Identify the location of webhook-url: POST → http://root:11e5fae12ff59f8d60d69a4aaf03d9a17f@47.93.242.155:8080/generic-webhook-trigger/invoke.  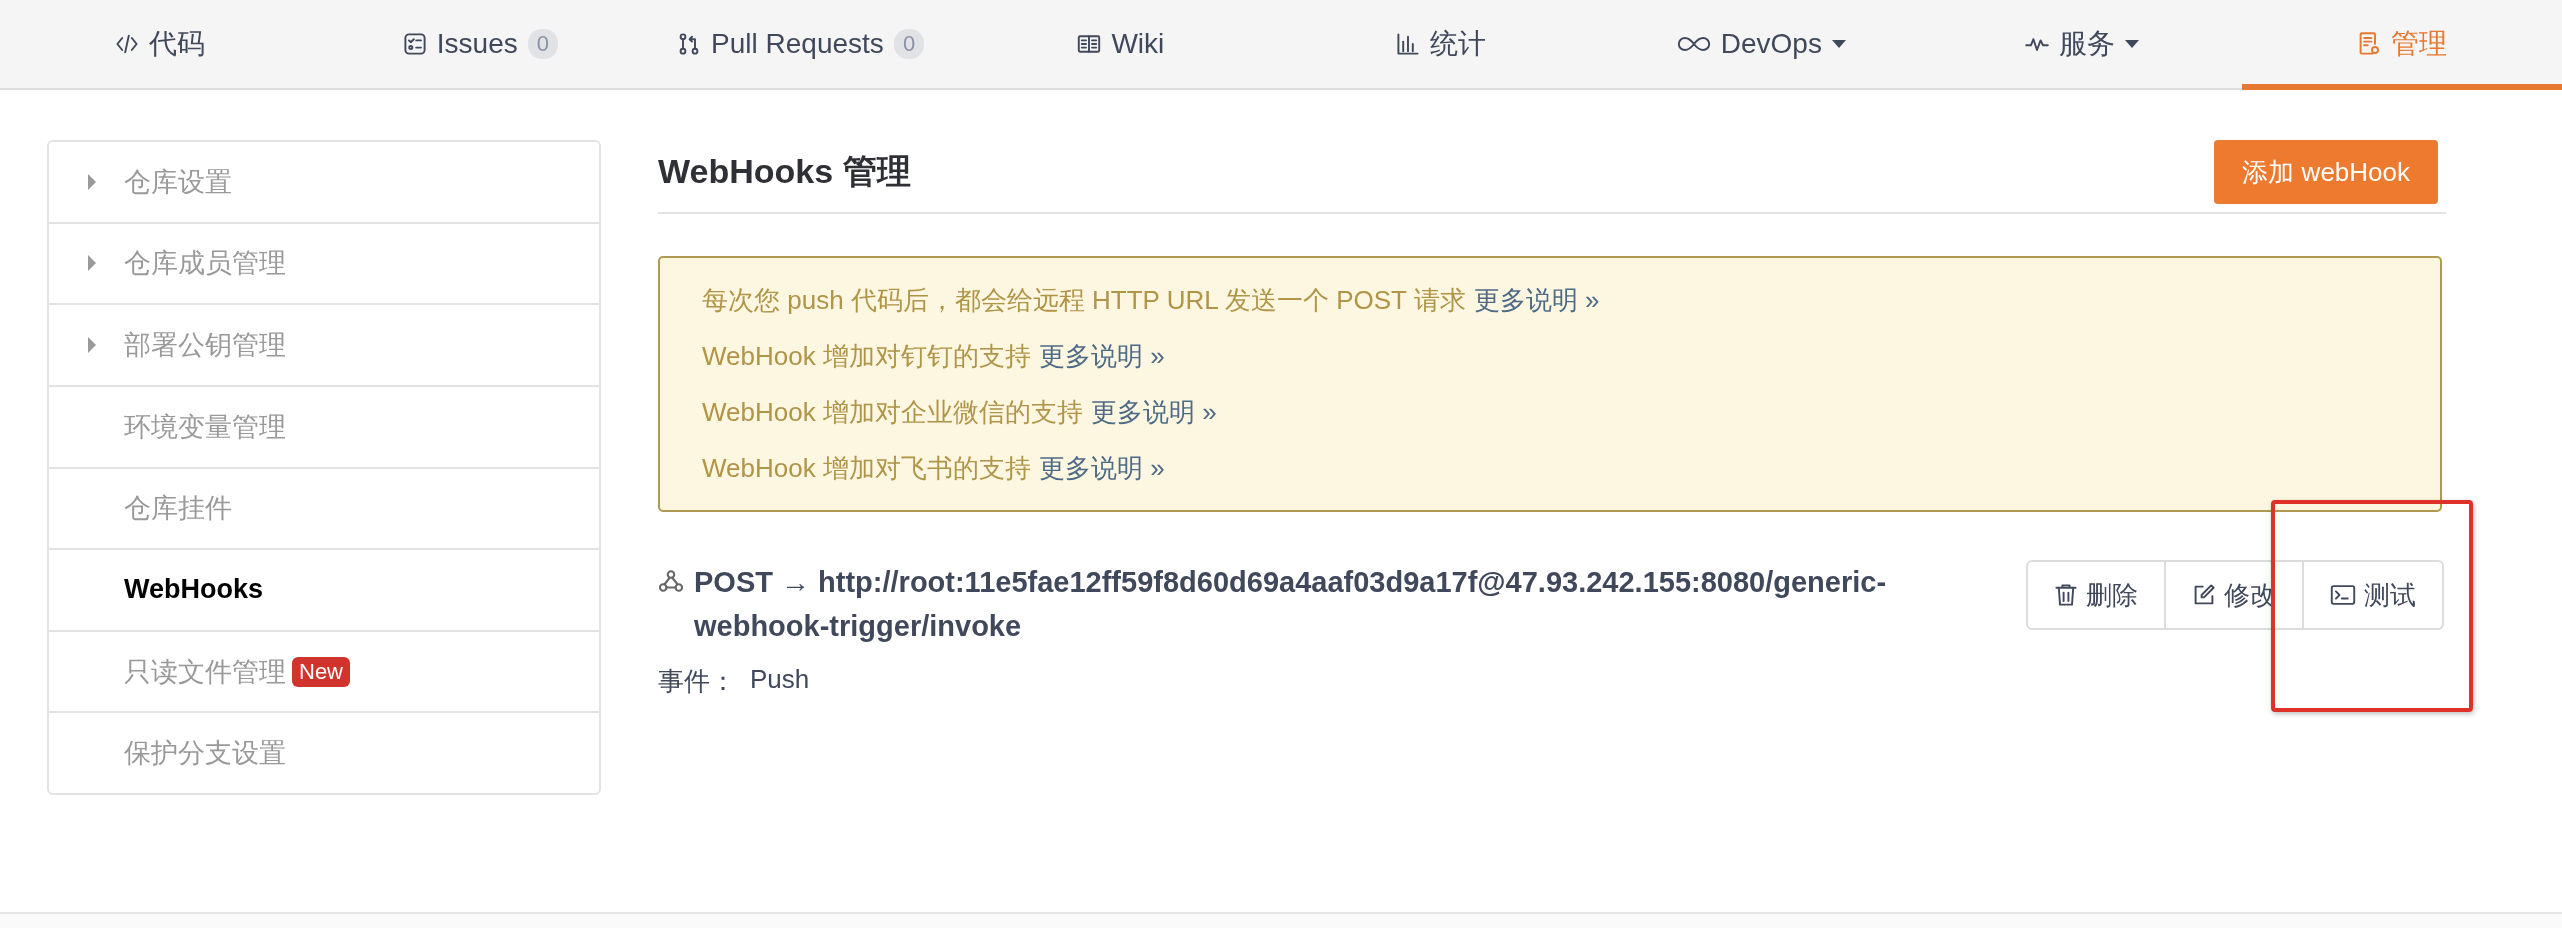
(1291, 604).